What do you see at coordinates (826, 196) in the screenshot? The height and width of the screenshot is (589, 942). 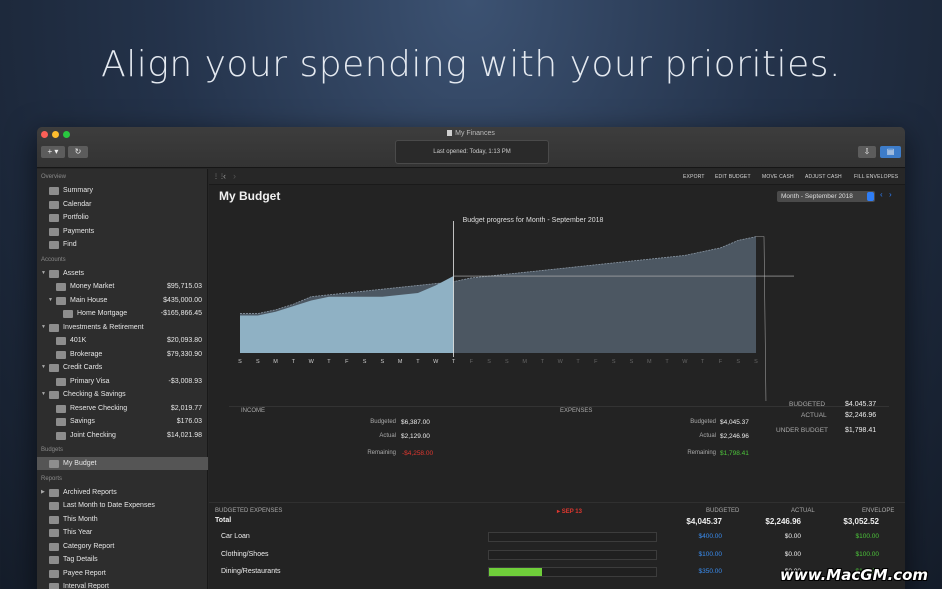 I see `period-select: Month - September 2018` at bounding box center [826, 196].